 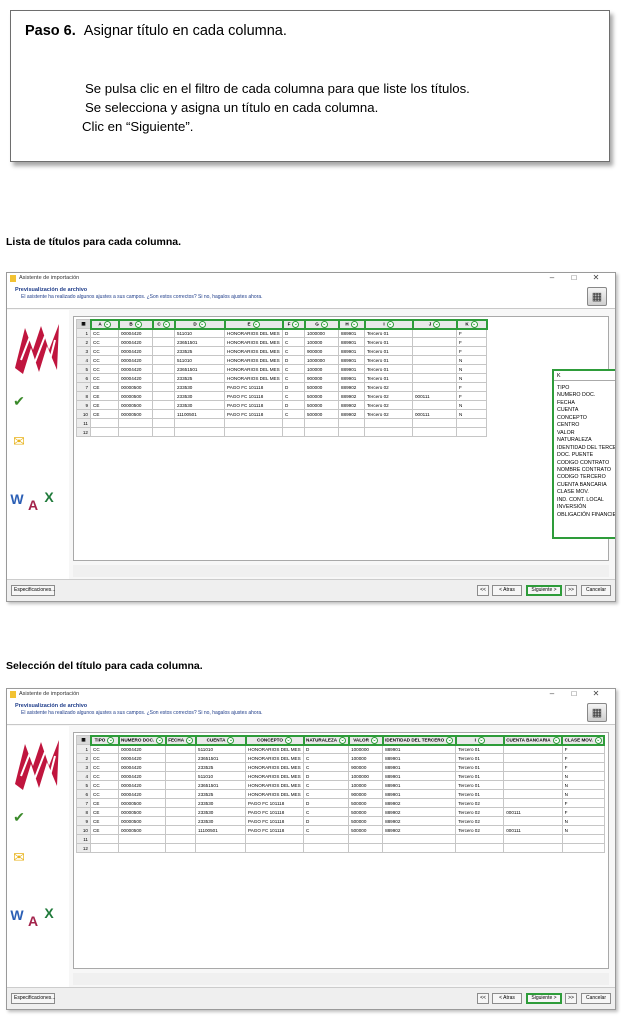 I want to click on dropdown-option: VALOR, so click(x=586, y=433).